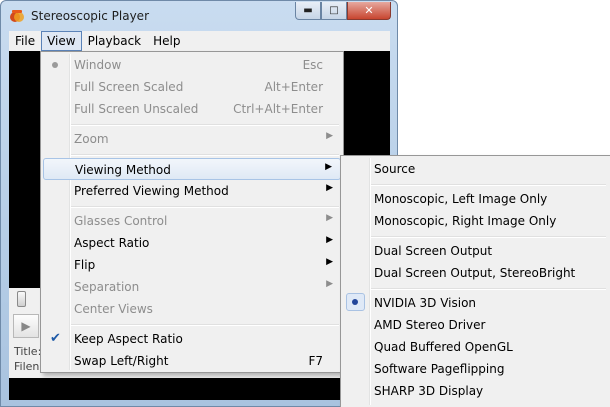 The width and height of the screenshot is (610, 407). I want to click on menu-item-label: Preferred Viewing Method, so click(151, 191).